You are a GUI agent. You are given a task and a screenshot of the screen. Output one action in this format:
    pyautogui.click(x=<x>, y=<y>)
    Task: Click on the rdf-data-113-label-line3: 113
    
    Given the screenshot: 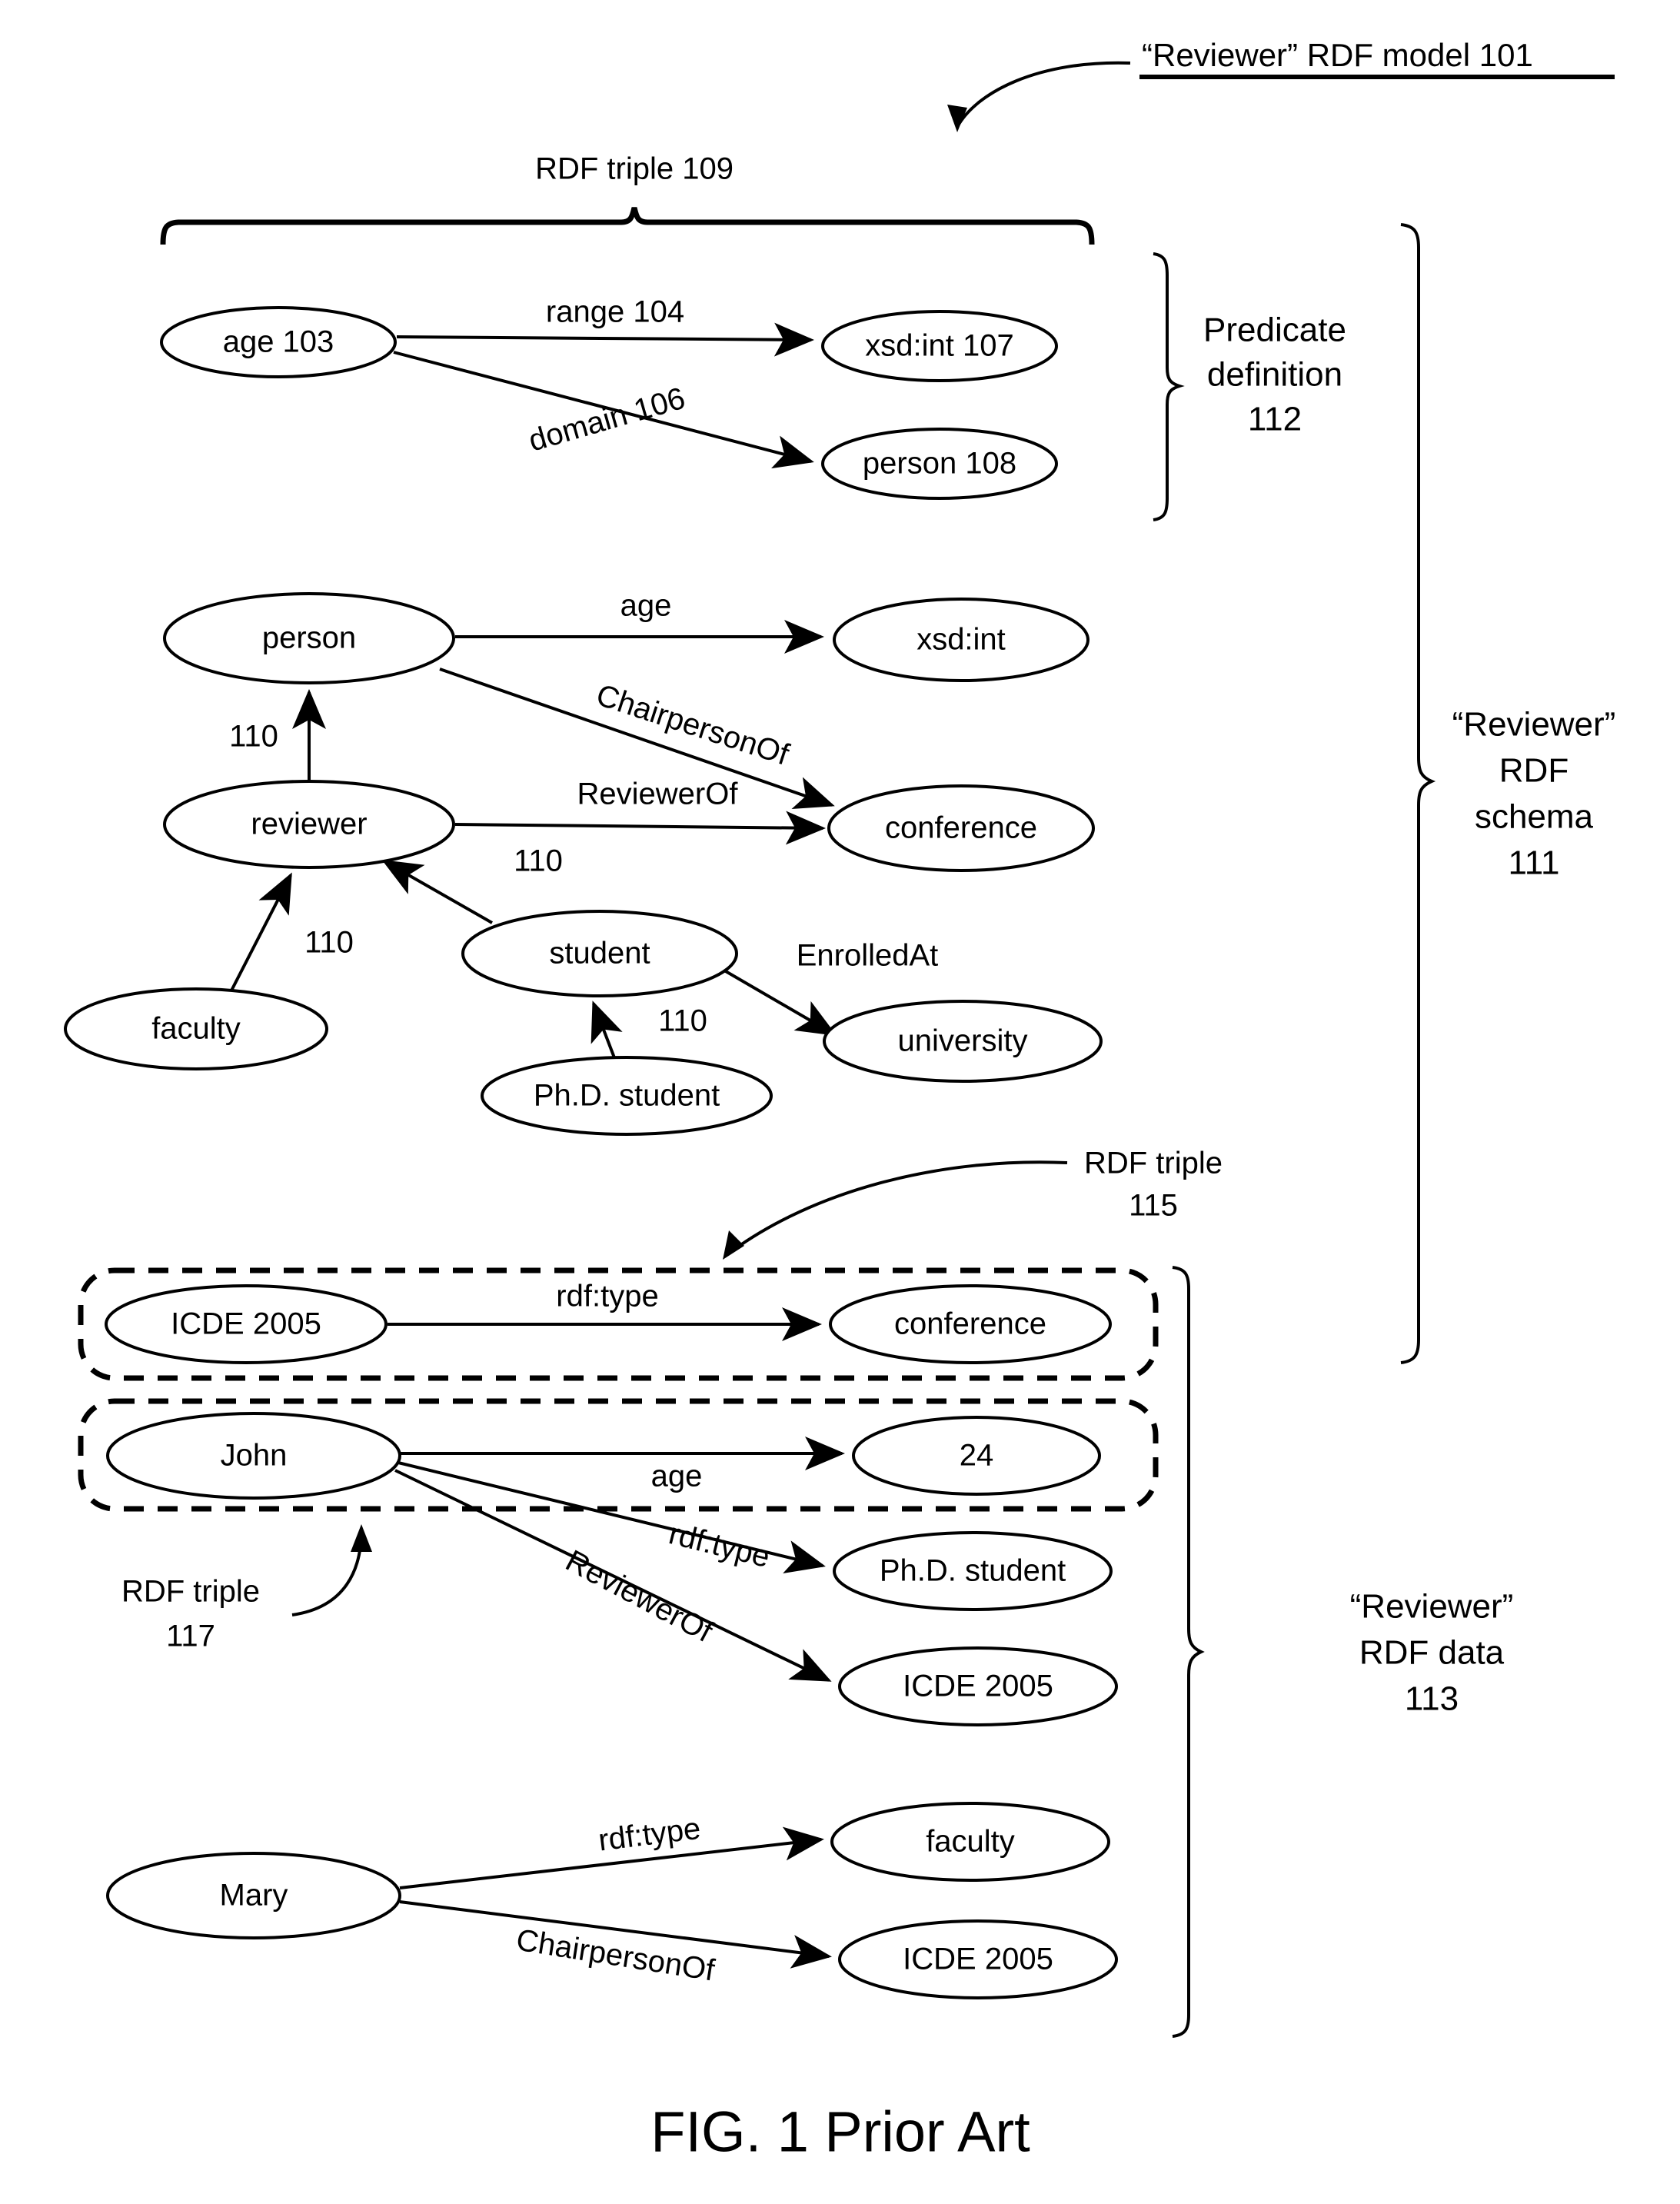 What is the action you would take?
    pyautogui.click(x=1432, y=1699)
    